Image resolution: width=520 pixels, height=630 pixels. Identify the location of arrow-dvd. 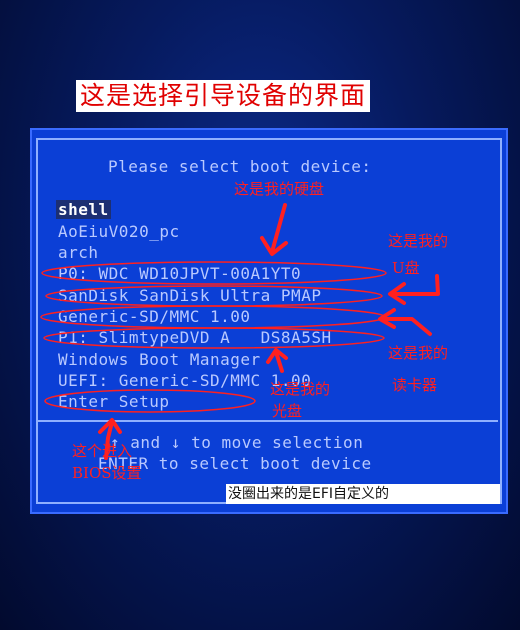
(277, 360).